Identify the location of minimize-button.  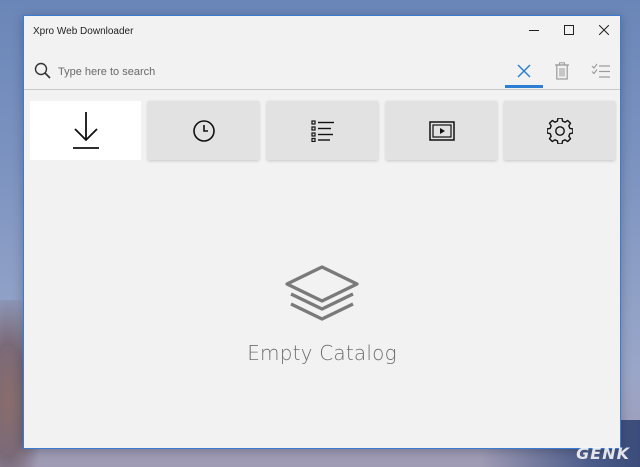
(534, 30).